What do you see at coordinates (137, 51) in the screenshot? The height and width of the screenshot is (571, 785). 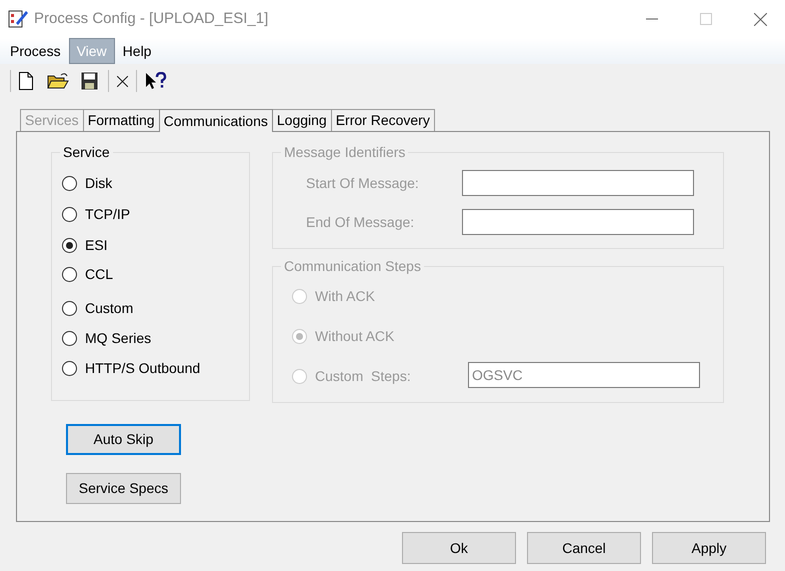 I see `menu-item: Help` at bounding box center [137, 51].